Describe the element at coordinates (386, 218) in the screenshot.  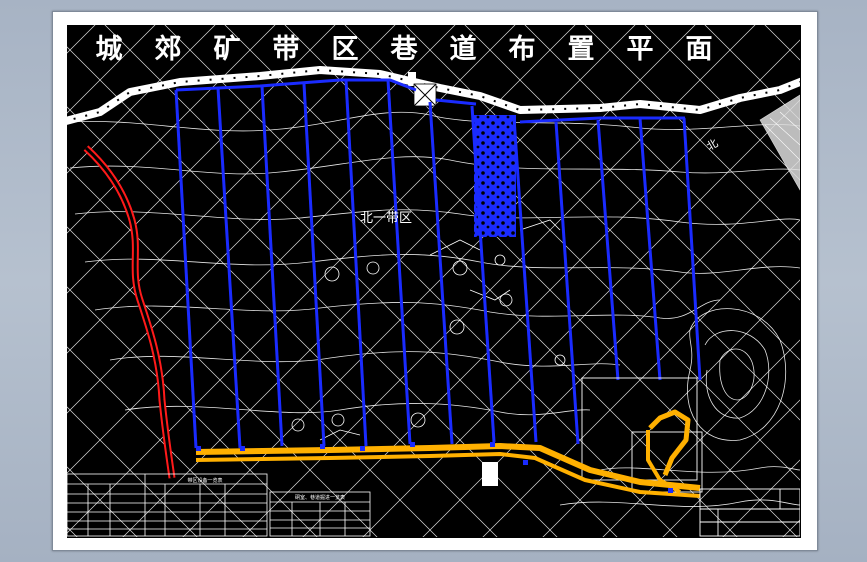
I see `zone-label: 北一带区` at that location.